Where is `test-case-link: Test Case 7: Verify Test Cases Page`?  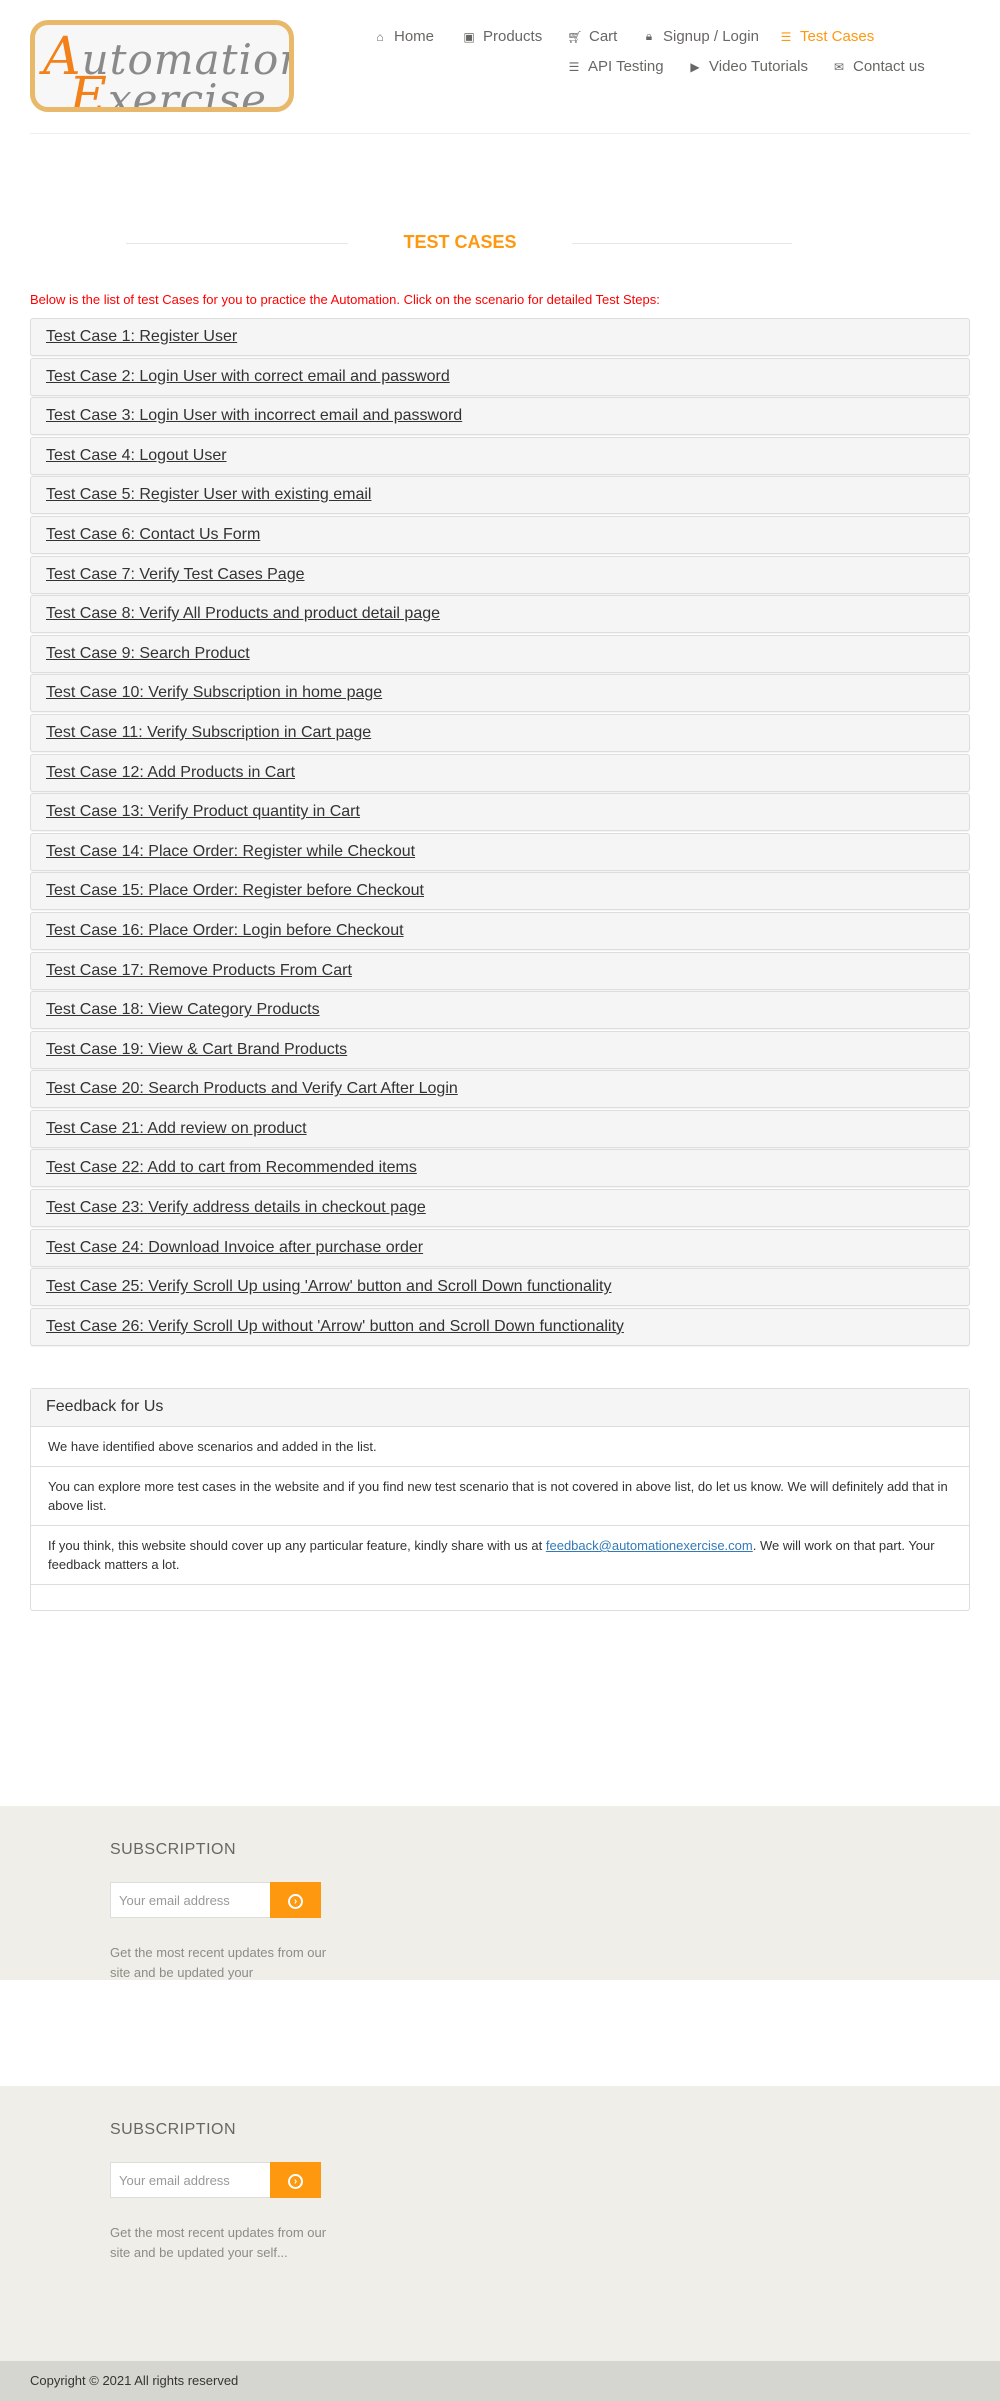 test-case-link: Test Case 7: Verify Test Cases Page is located at coordinates (175, 574).